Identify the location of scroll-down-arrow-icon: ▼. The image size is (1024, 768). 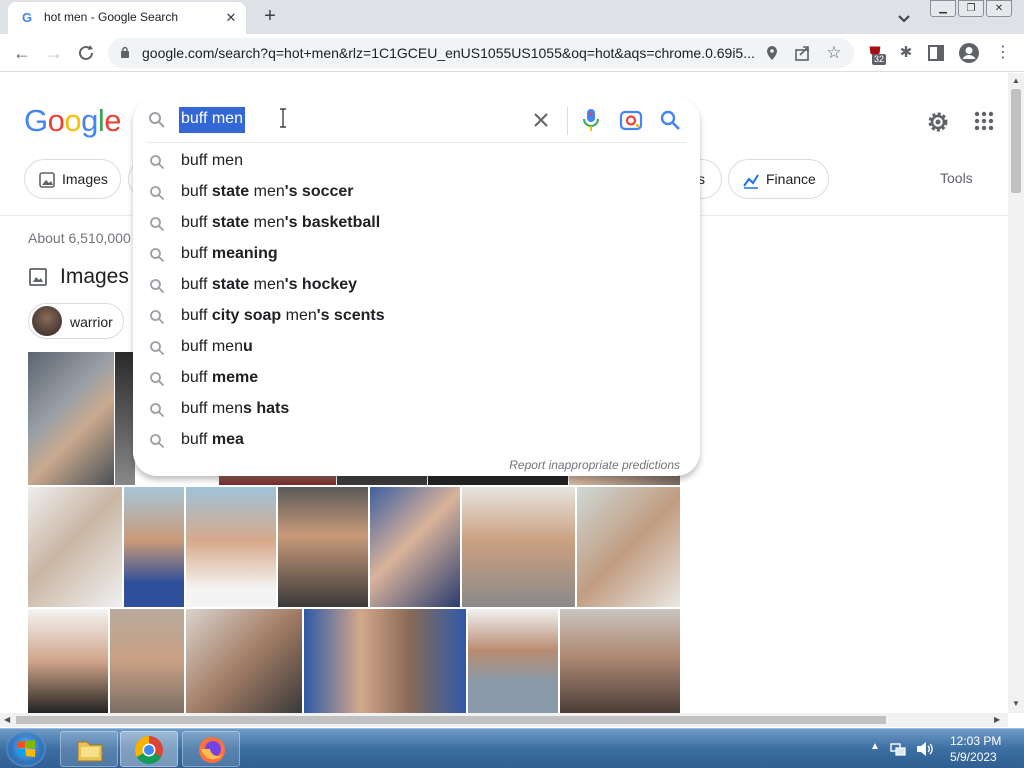
(1016, 703).